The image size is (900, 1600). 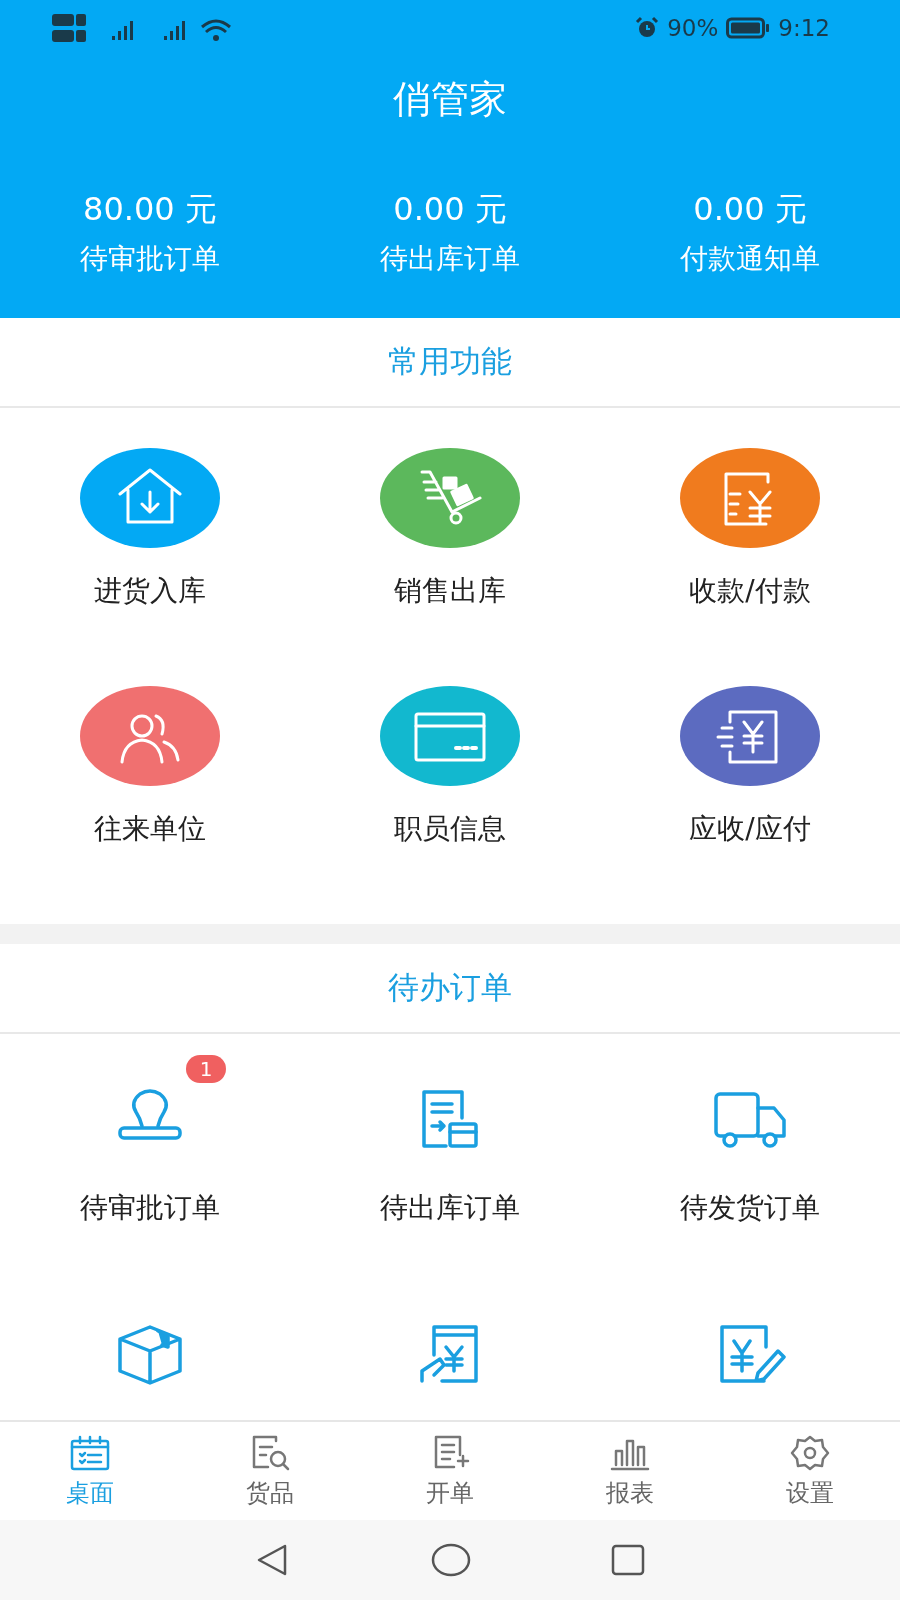 What do you see at coordinates (450, 498) in the screenshot?
I see `hand-truck-icon` at bounding box center [450, 498].